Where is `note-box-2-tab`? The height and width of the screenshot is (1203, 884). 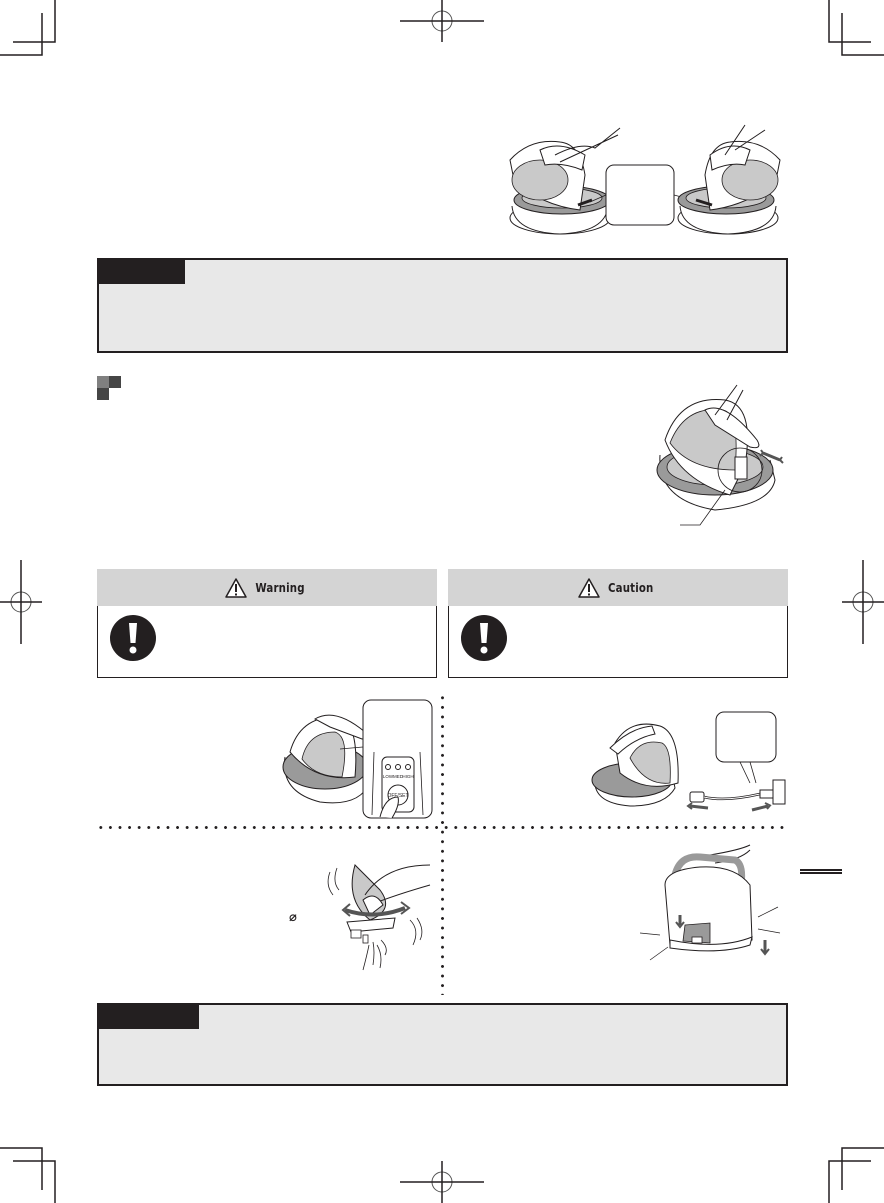 note-box-2-tab is located at coordinates (149, 1017).